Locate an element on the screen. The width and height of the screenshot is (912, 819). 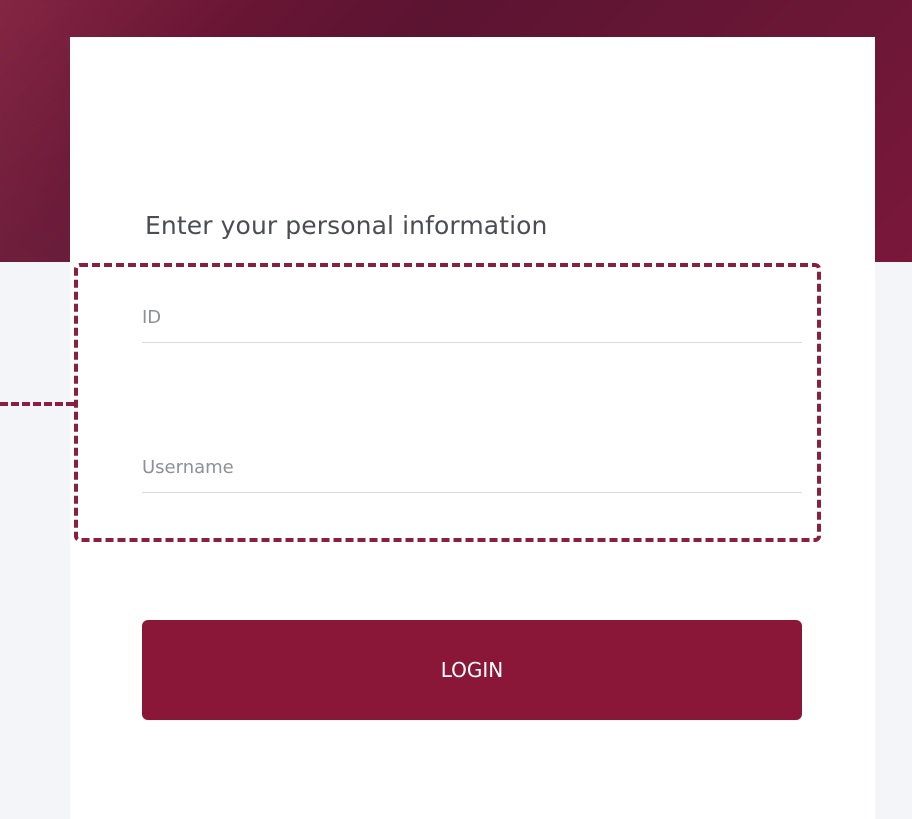
username-input is located at coordinates (472, 473).